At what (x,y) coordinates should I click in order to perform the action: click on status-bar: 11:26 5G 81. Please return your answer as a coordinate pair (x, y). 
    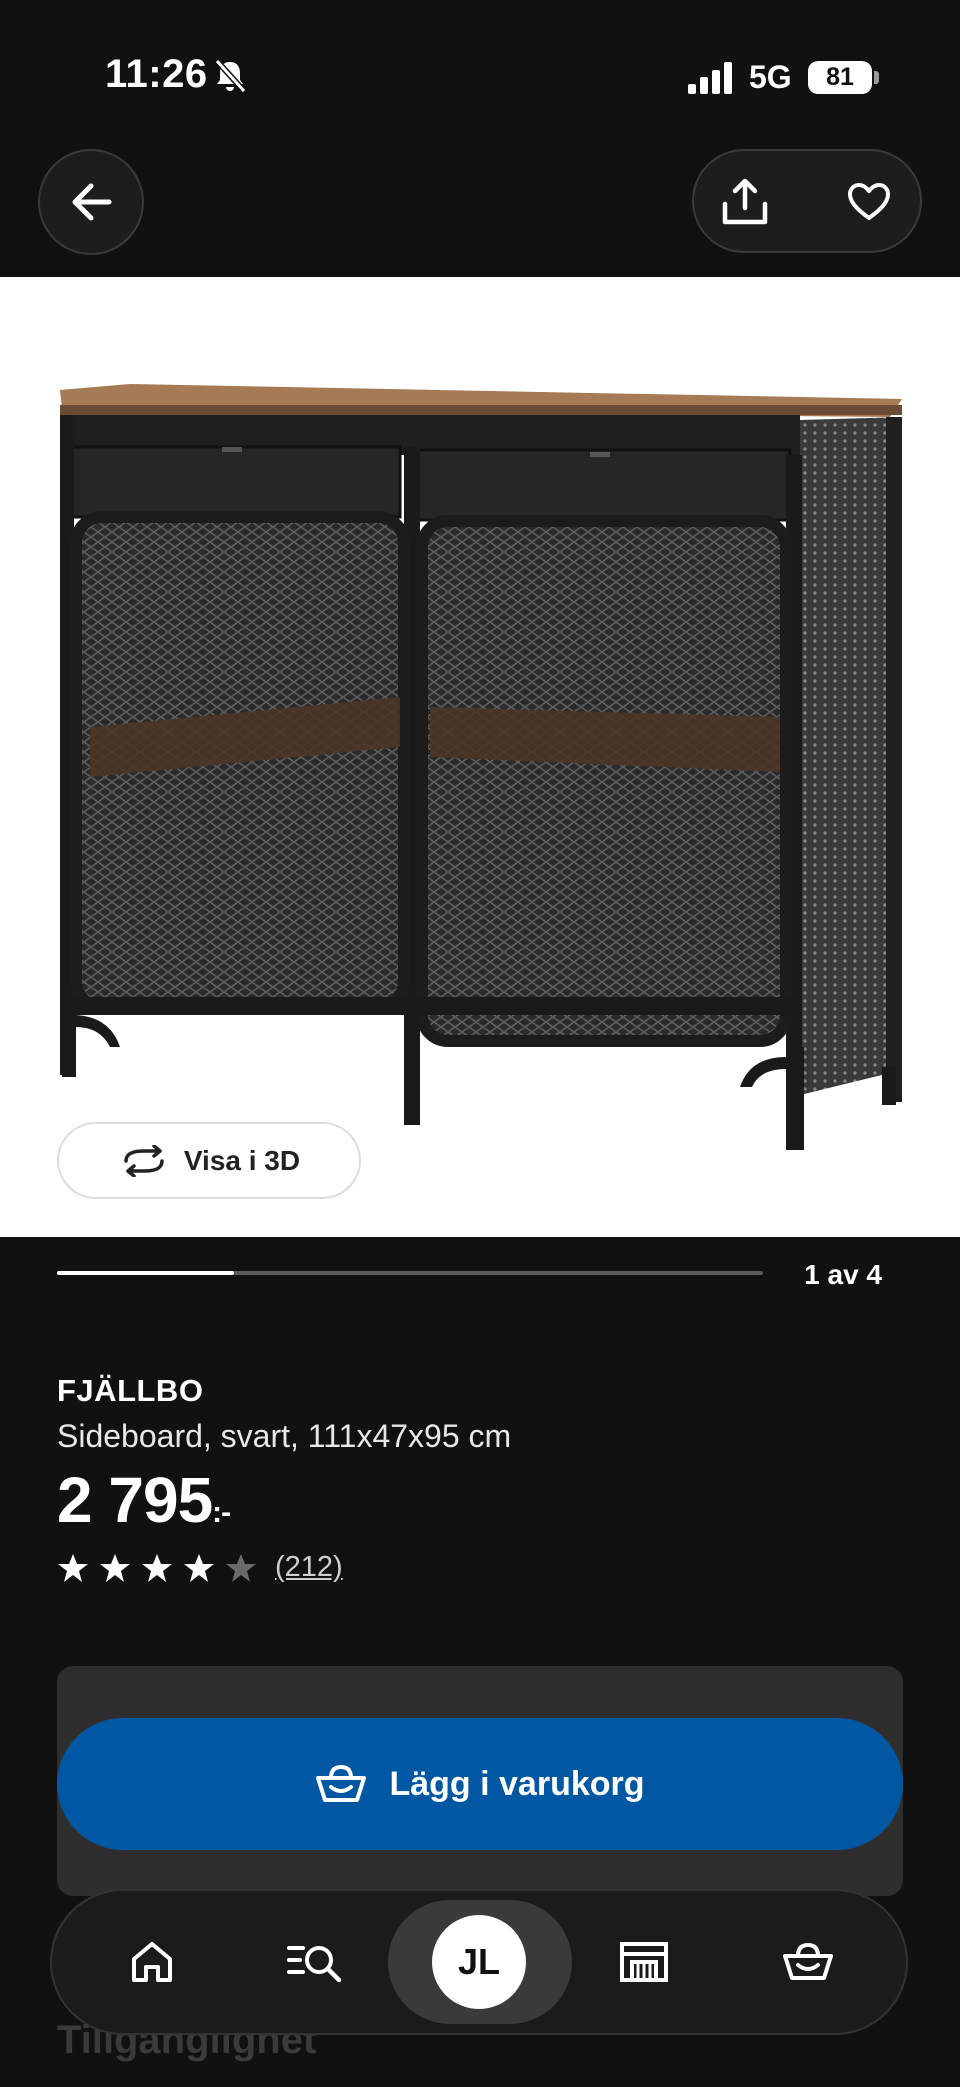
    Looking at the image, I should click on (480, 75).